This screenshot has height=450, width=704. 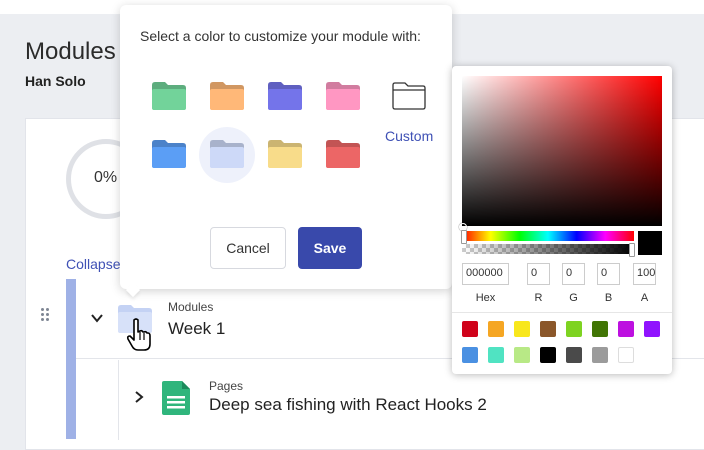 I want to click on red-label: R, so click(x=538, y=298).